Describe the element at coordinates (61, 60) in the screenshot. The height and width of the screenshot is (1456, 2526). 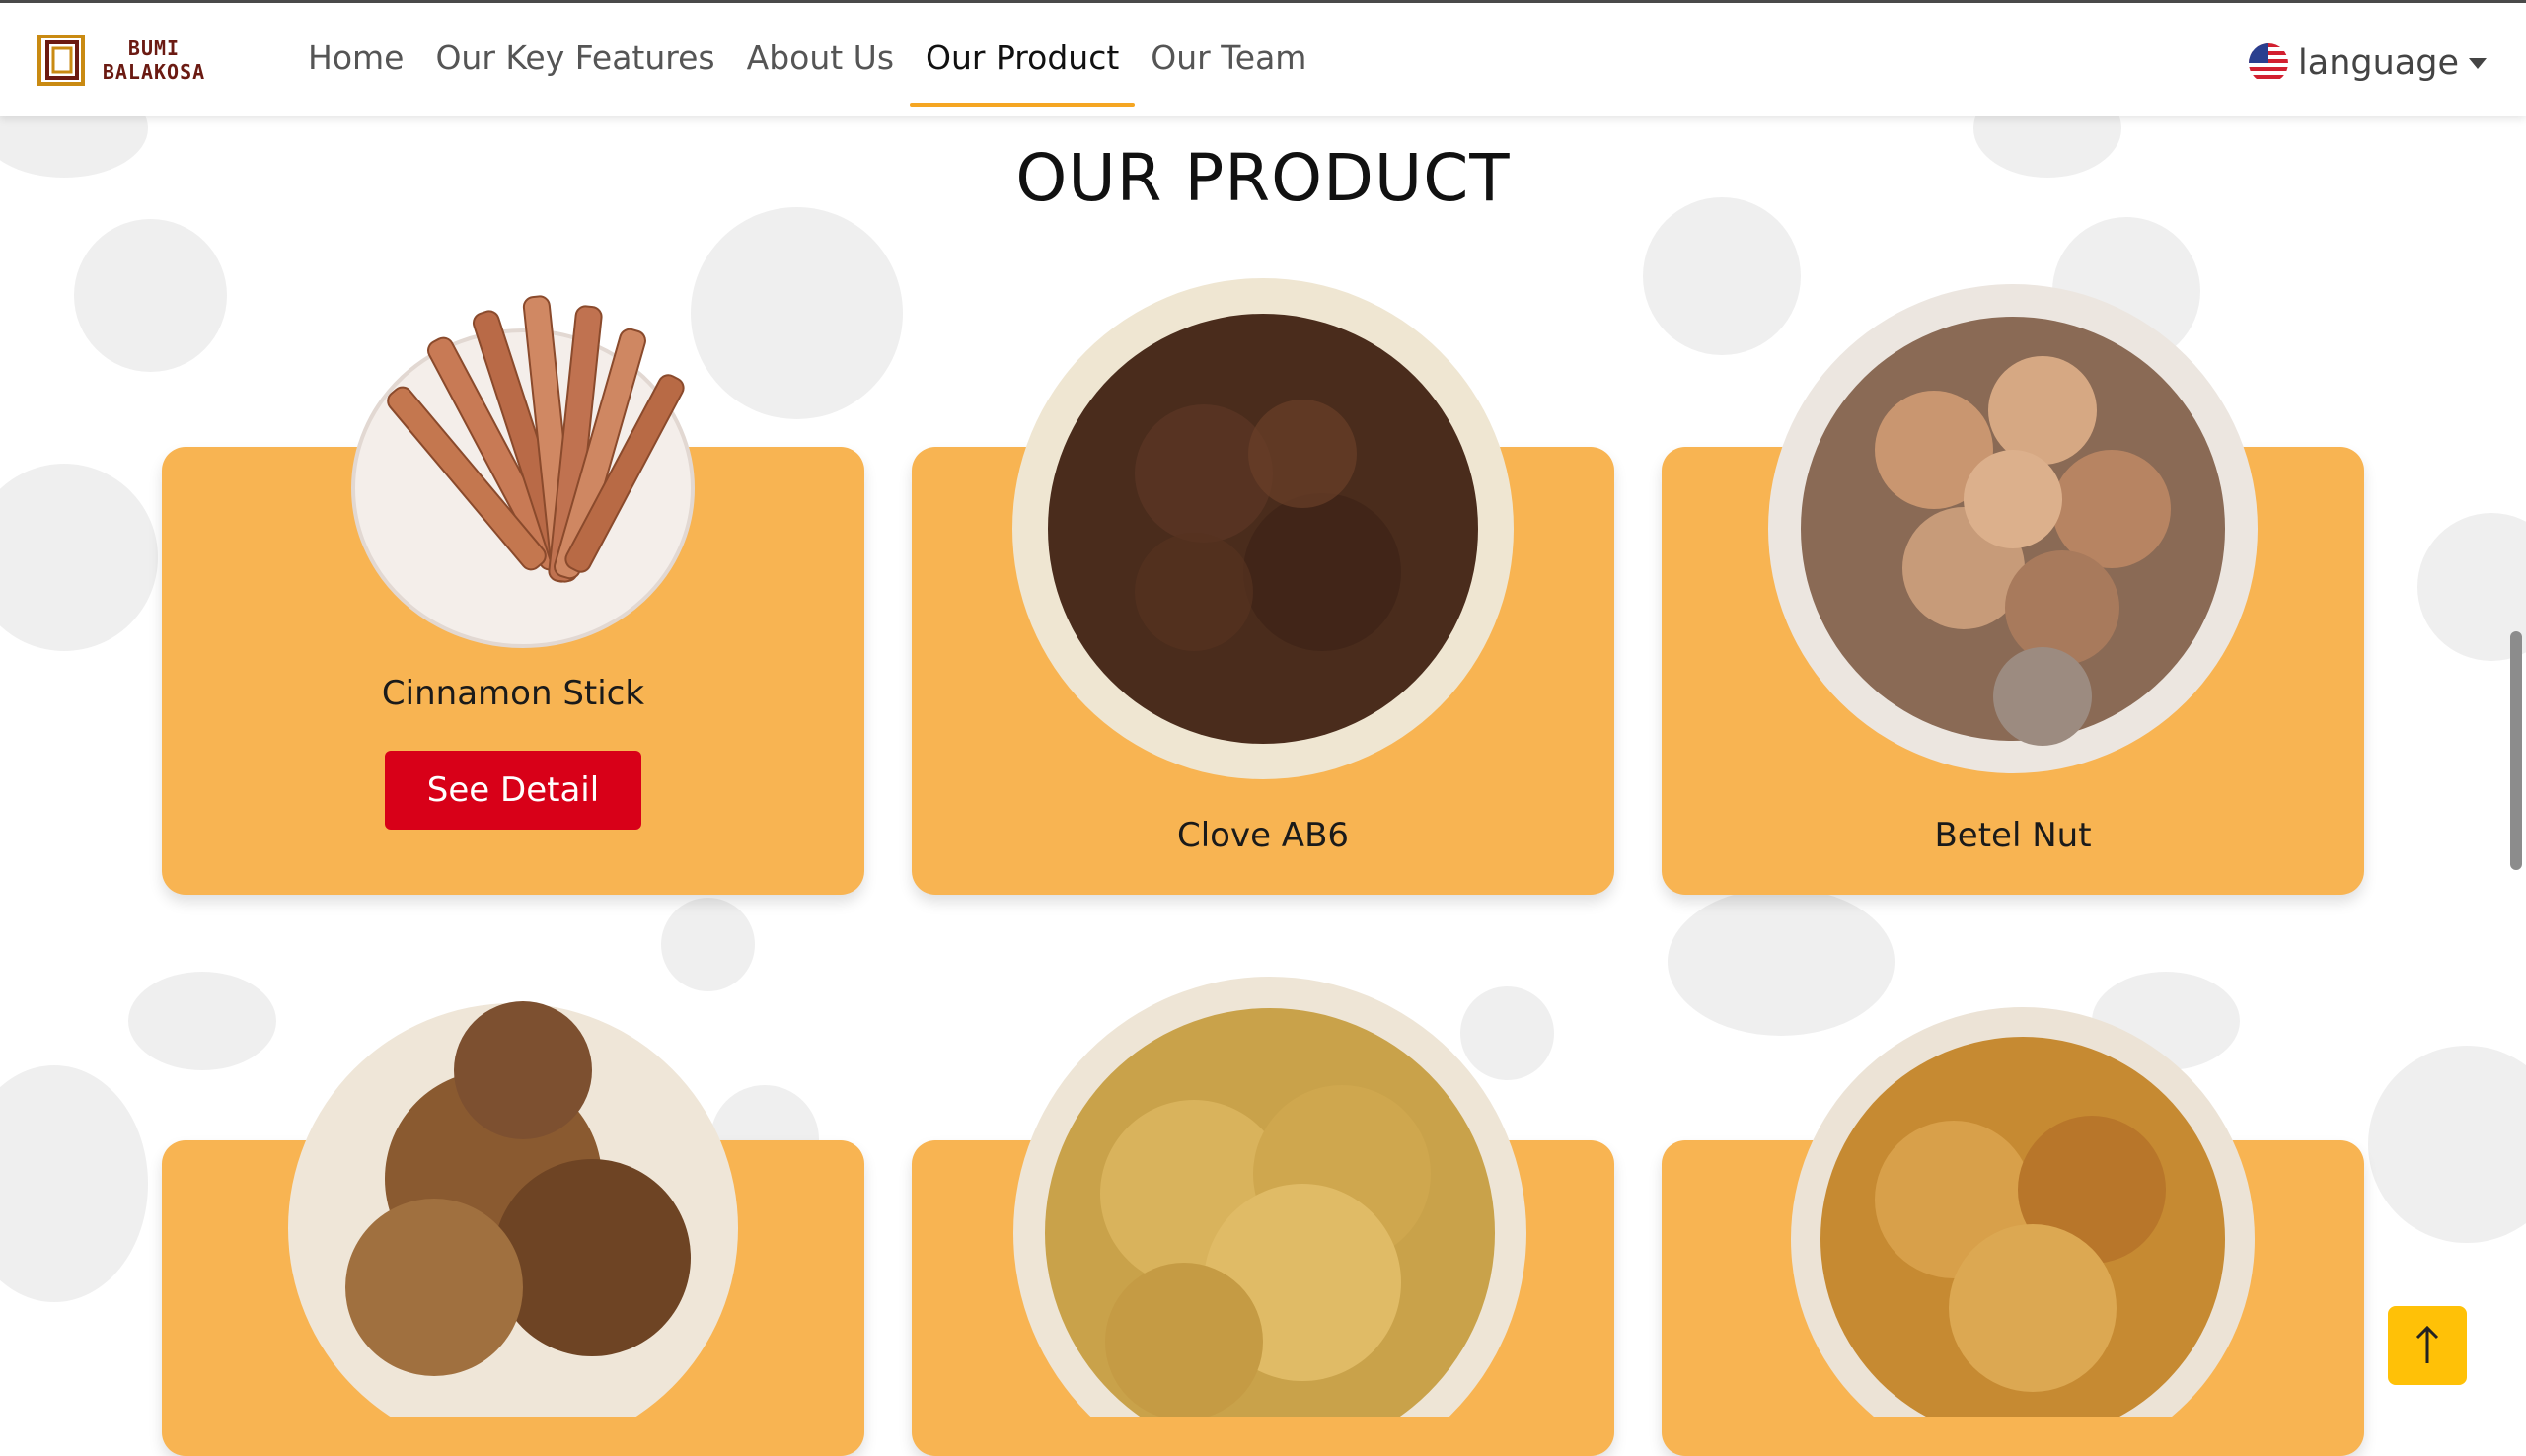
I see `logo-frame-icon` at that location.